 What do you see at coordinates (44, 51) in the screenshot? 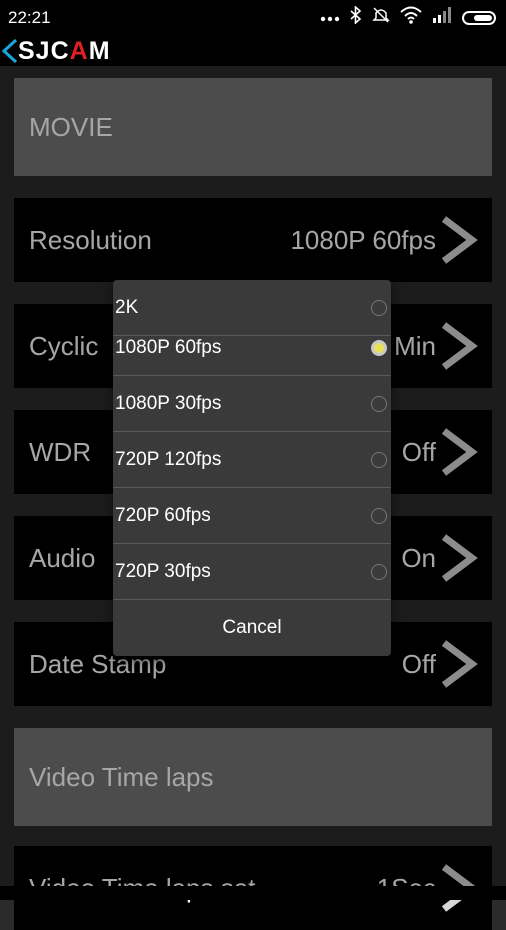
I see `logo-prefix: SJC` at bounding box center [44, 51].